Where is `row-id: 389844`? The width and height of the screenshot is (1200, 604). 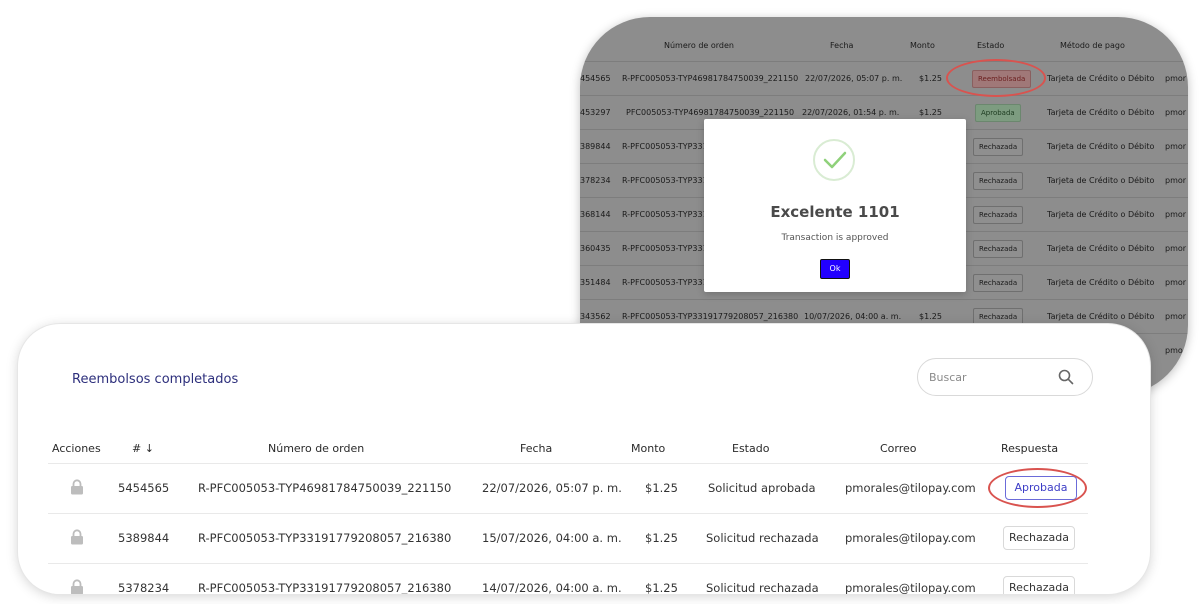
row-id: 389844 is located at coordinates (595, 146).